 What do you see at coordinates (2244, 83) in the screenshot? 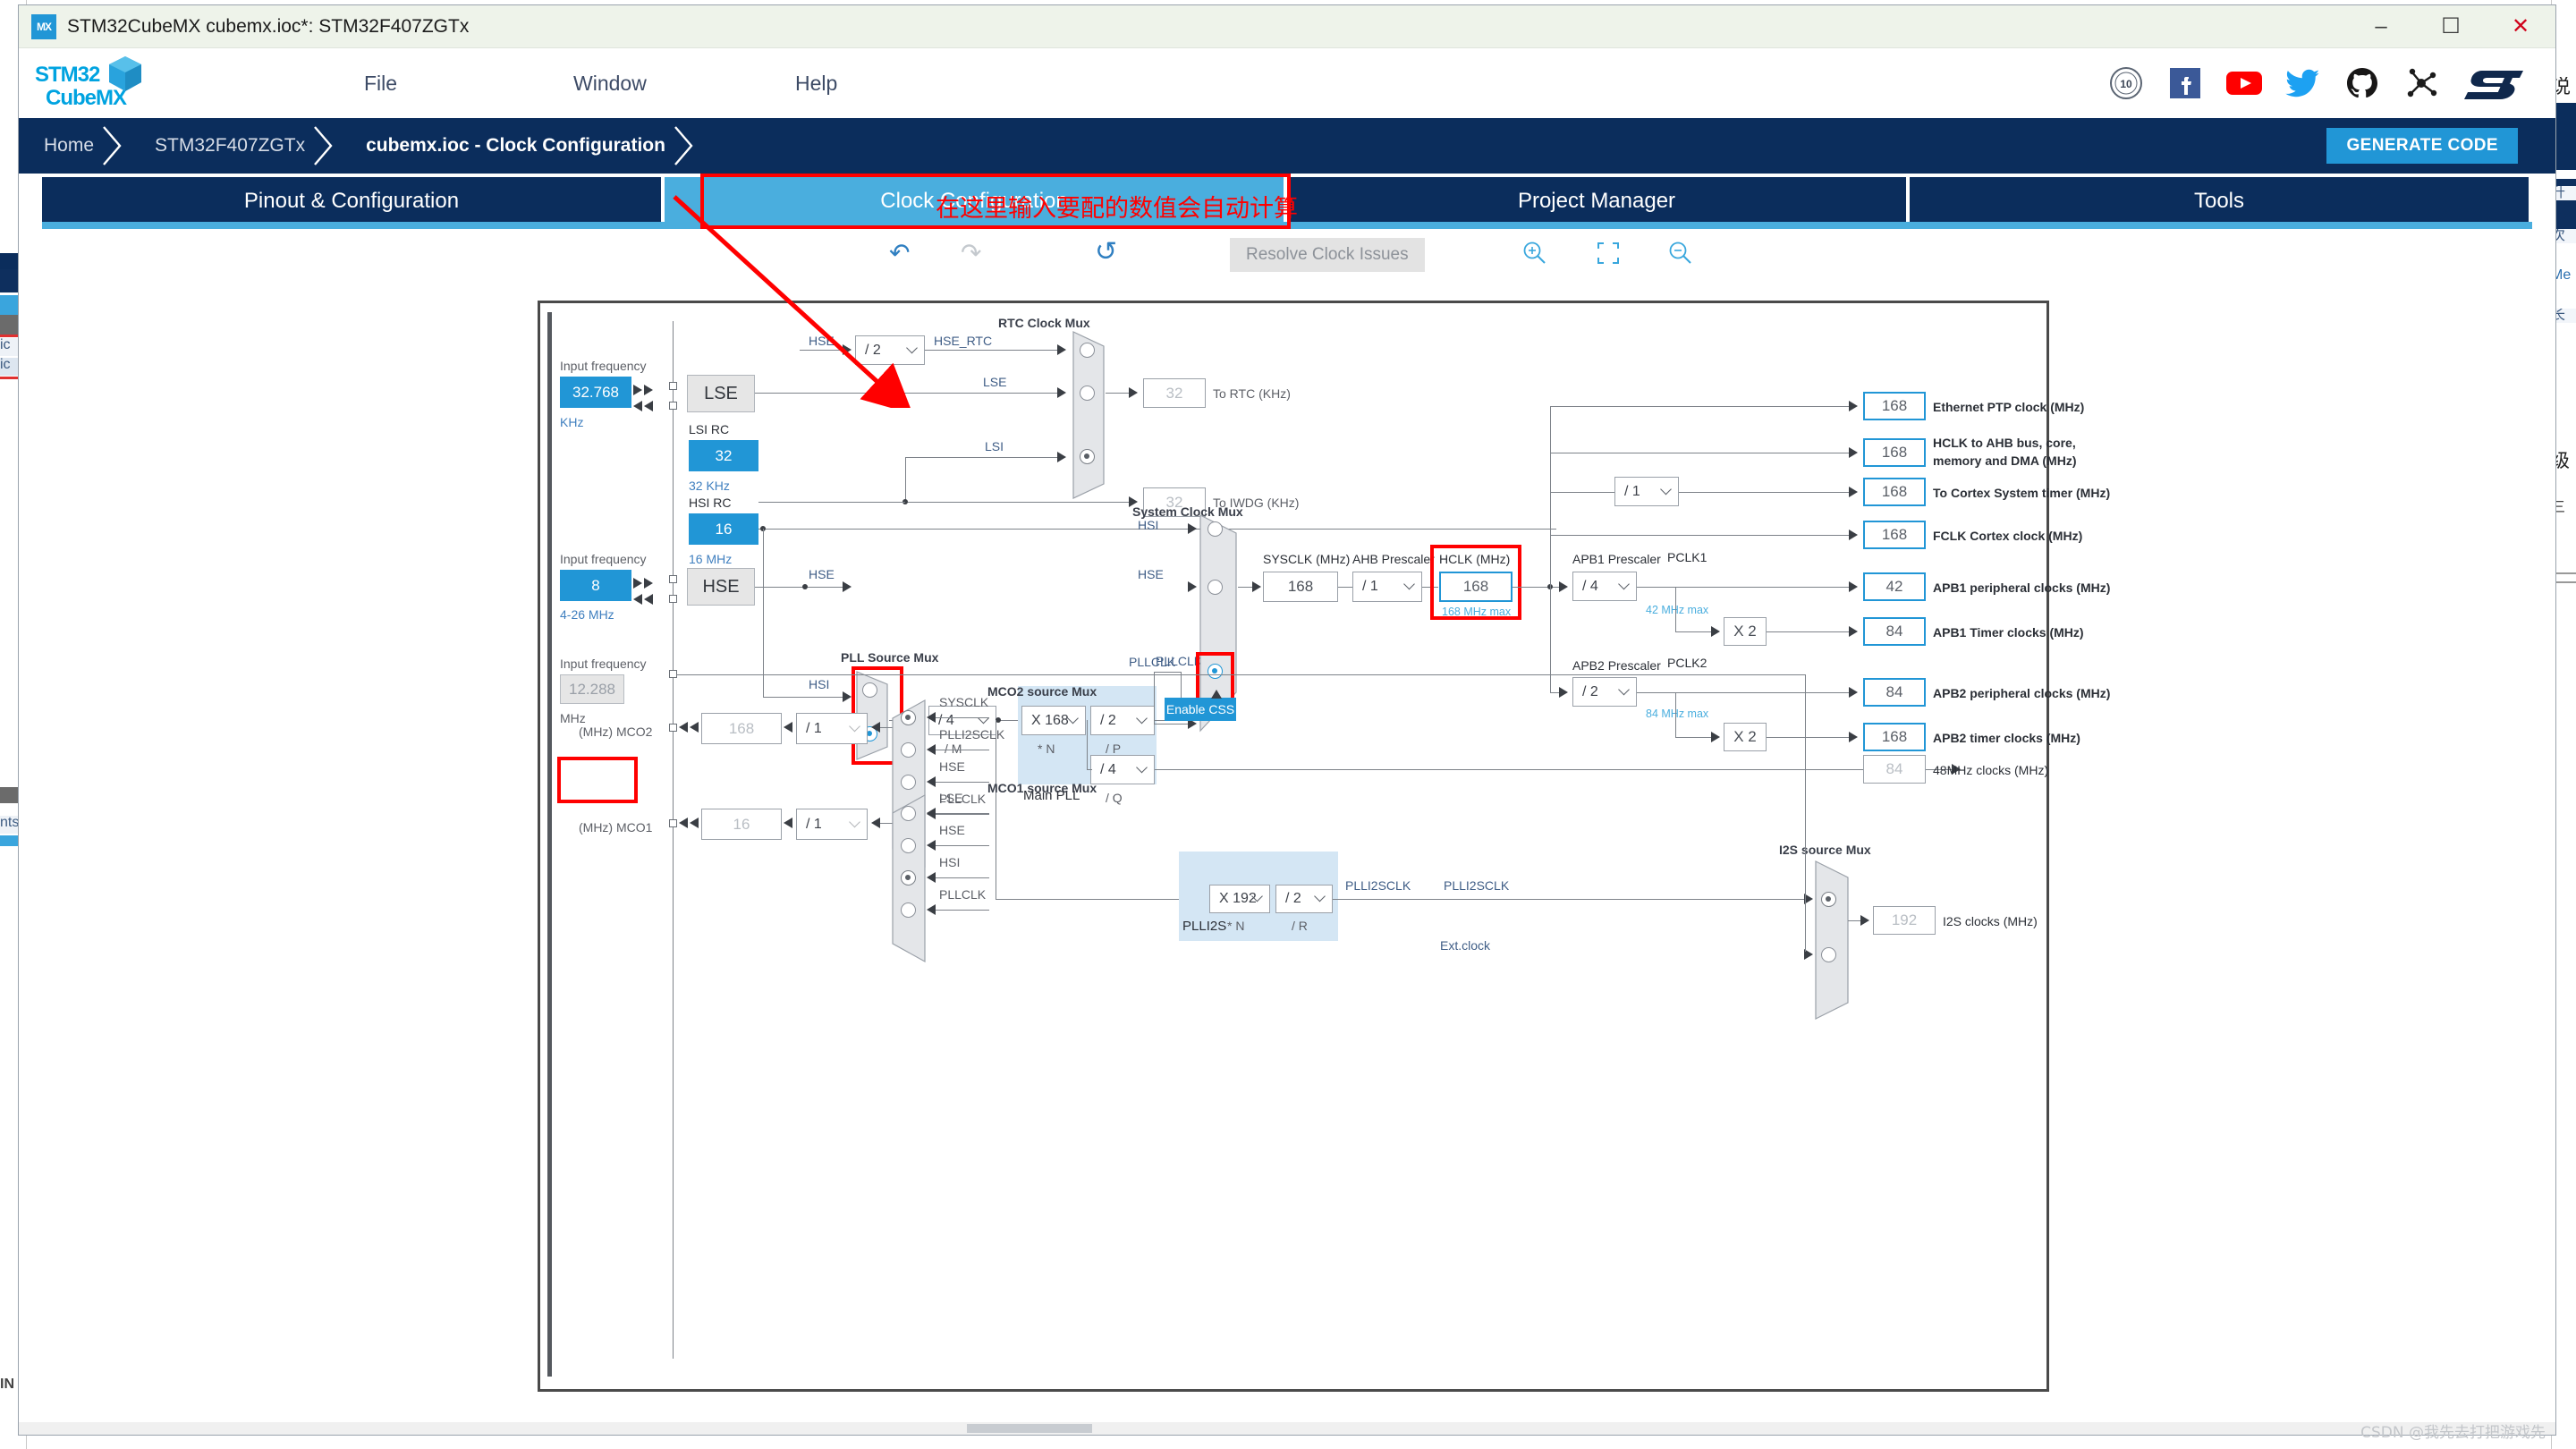
I see `youtube-icon` at bounding box center [2244, 83].